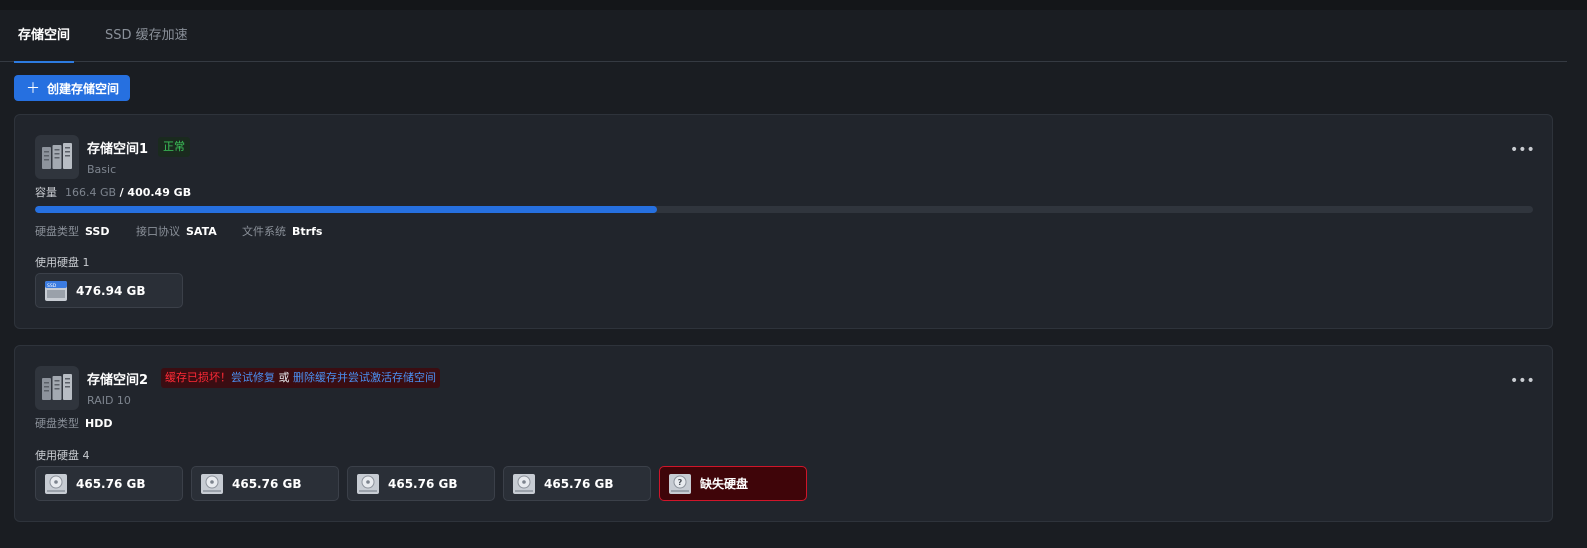 The height and width of the screenshot is (548, 1587). I want to click on cache-error-badge: 缓存已损坏！尝试修复 或 删除缓存并尝试激活存储空间, so click(300, 378).